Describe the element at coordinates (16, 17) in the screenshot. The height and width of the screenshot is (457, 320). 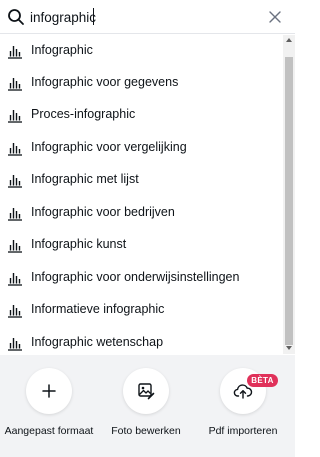
I see `search-icon` at that location.